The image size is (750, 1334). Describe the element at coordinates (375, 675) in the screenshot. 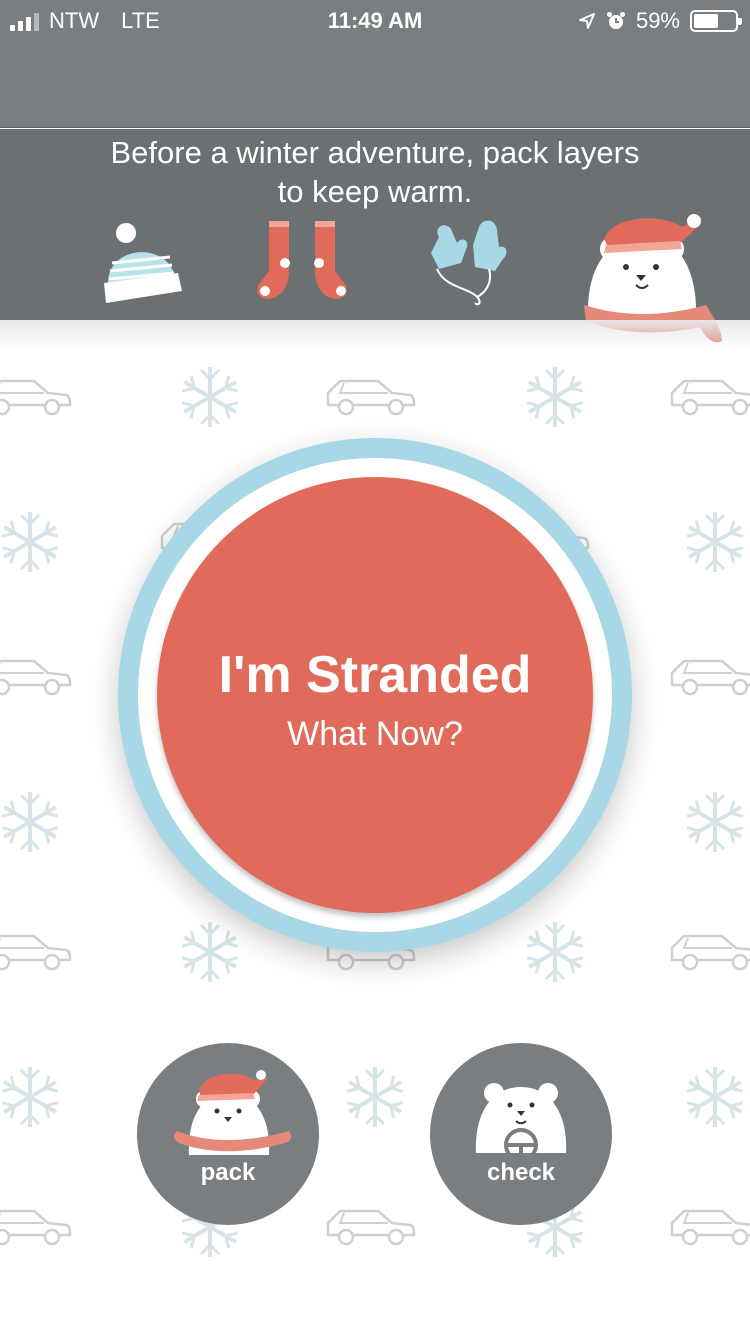

I see `stranded-title: I'm Stranded` at that location.